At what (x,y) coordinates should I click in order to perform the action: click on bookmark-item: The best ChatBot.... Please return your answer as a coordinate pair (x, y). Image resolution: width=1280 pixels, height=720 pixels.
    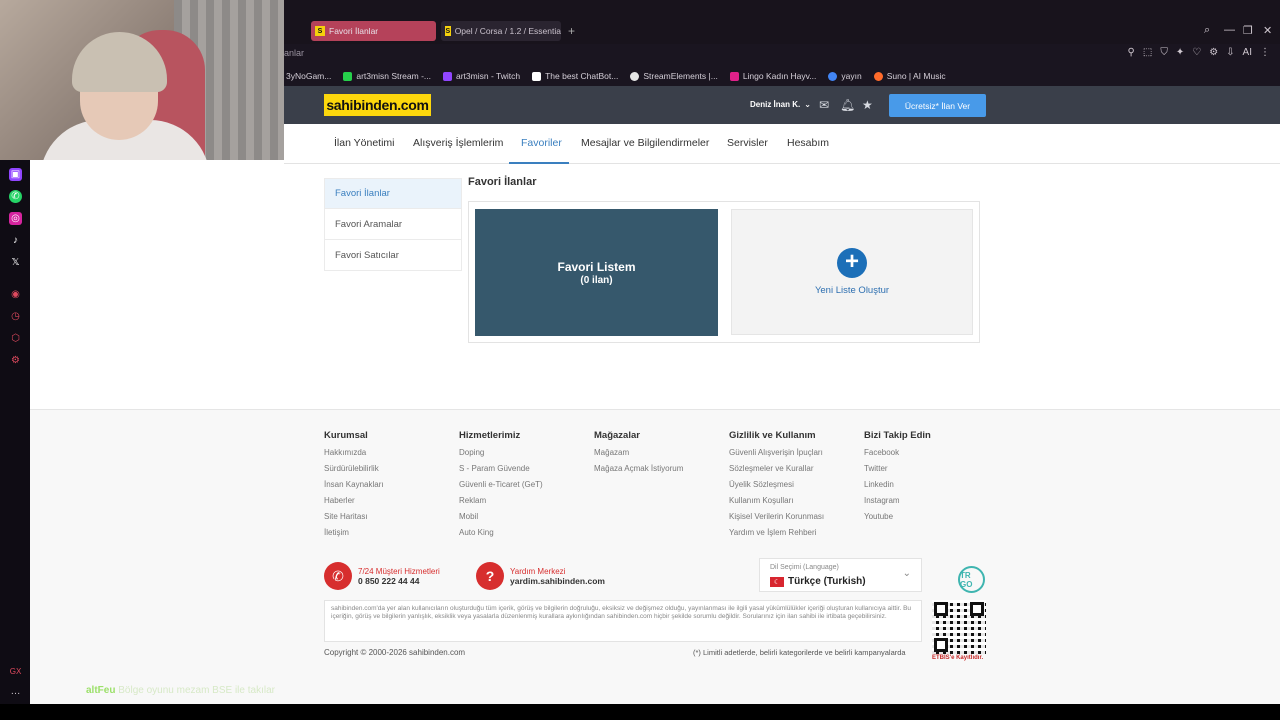
    Looking at the image, I should click on (575, 76).